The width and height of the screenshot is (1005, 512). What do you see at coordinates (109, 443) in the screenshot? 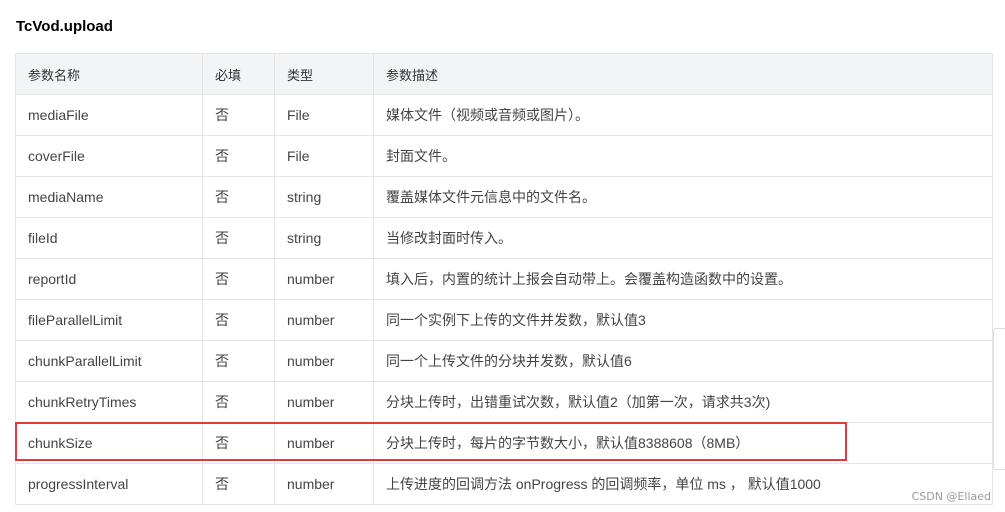
I see `cell-param-name: chunkSize` at bounding box center [109, 443].